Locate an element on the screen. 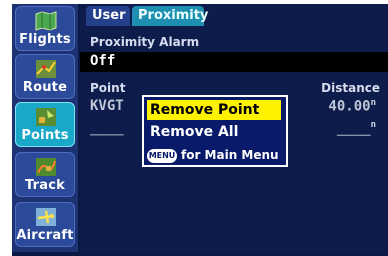 Image resolution: width=388 pixels, height=256 pixels. point-row-1-name: KVGT is located at coordinates (107, 106).